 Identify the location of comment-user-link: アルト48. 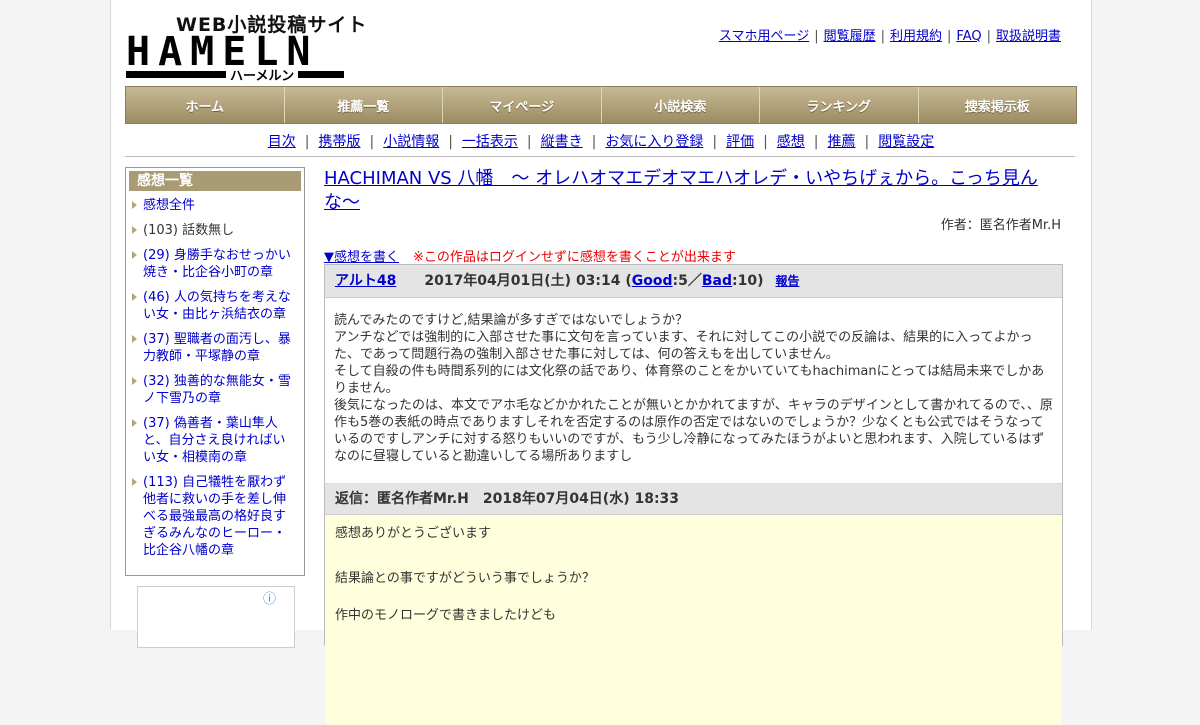
(365, 281).